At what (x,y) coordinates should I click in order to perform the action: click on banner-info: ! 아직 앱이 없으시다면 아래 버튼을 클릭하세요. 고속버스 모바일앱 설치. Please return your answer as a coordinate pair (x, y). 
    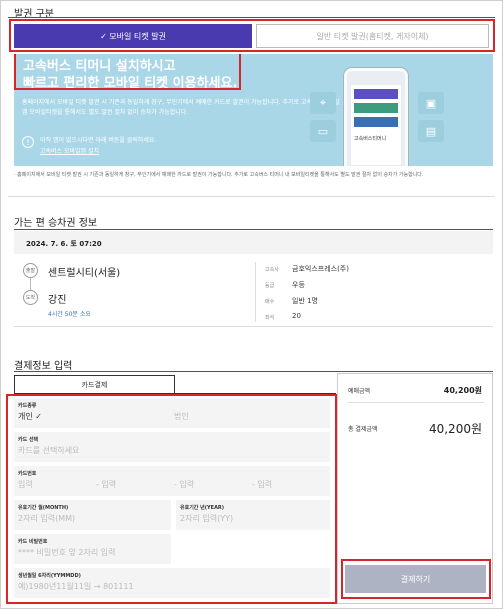
    Looking at the image, I should click on (89, 145).